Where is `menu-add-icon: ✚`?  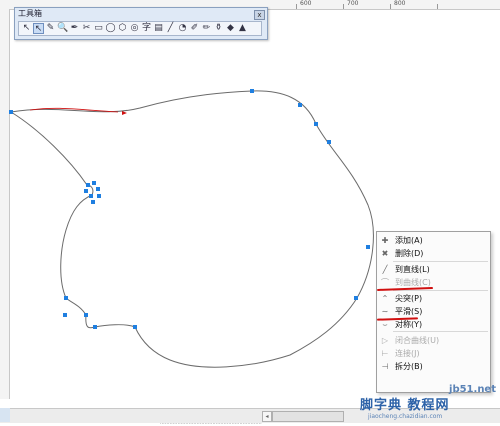 menu-add-icon: ✚ is located at coordinates (385, 240).